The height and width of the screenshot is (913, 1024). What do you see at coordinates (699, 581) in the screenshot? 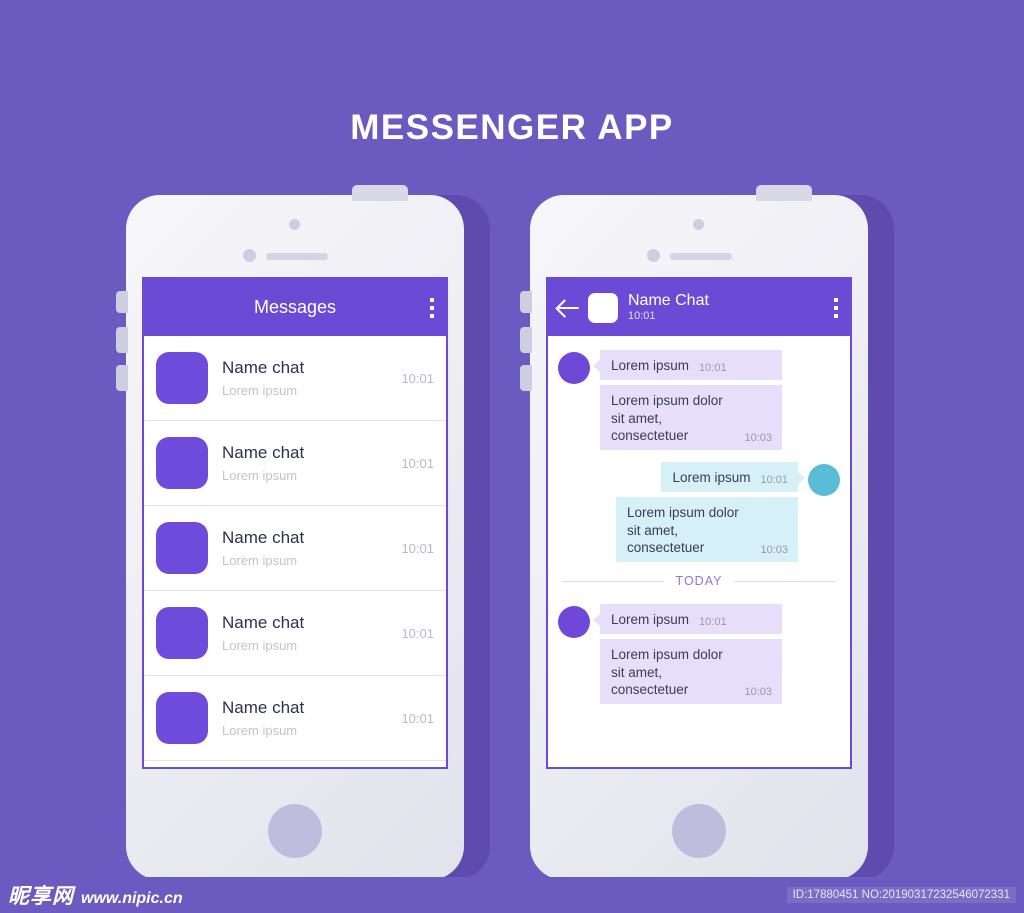
I see `day-divider: TODAY` at bounding box center [699, 581].